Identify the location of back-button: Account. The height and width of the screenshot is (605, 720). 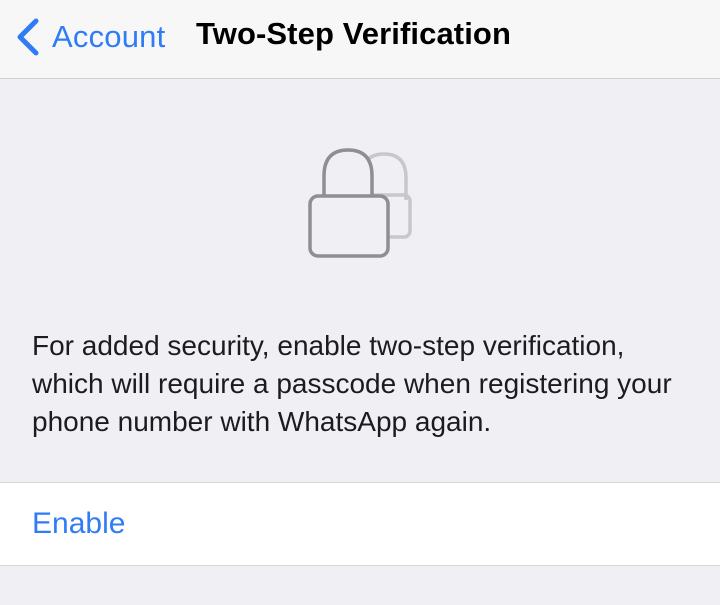
(89, 37).